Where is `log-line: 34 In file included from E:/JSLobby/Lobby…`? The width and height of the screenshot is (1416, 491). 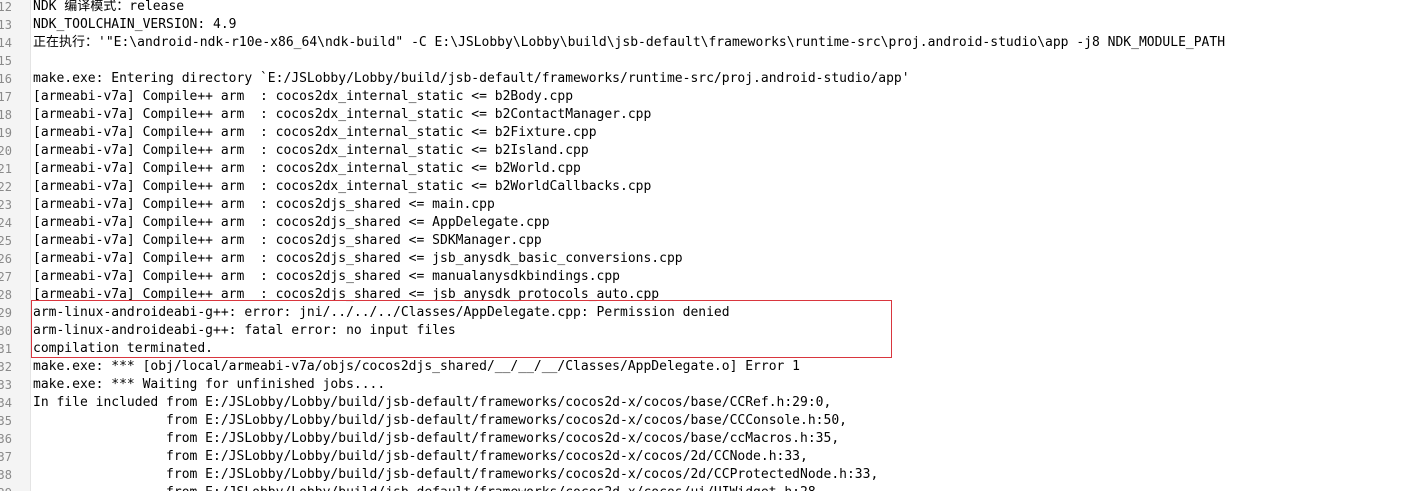
log-line: 34 In file included from E:/JSLobby/Lobby… is located at coordinates (708, 403).